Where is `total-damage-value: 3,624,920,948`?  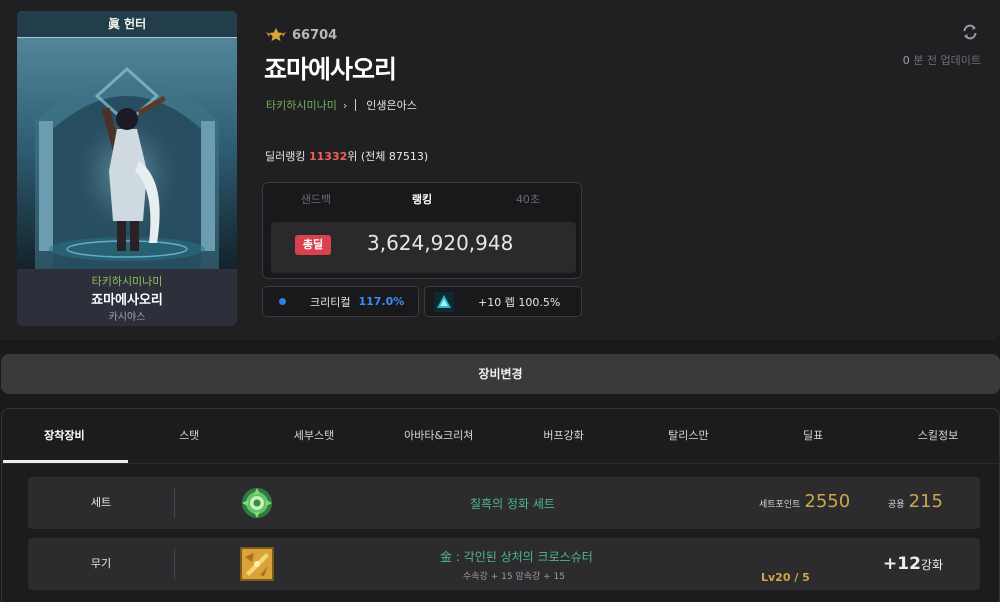 total-damage-value: 3,624,920,948 is located at coordinates (440, 243).